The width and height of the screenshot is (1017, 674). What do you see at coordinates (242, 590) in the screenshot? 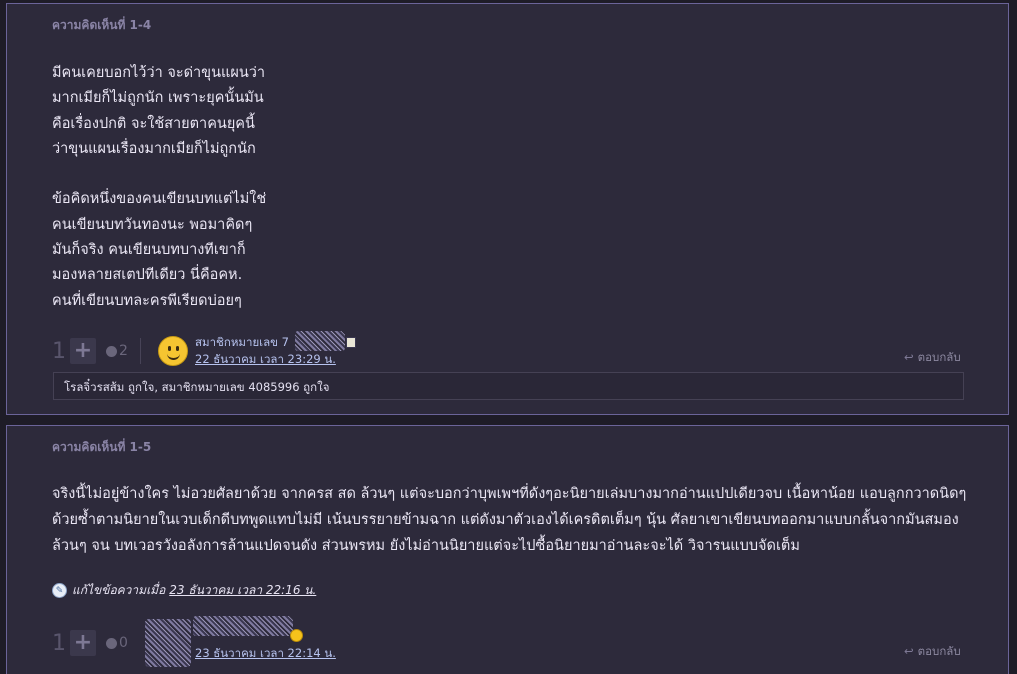
I see `edit-date: 23 ธันวาคม เวลา 22:16 น.` at bounding box center [242, 590].